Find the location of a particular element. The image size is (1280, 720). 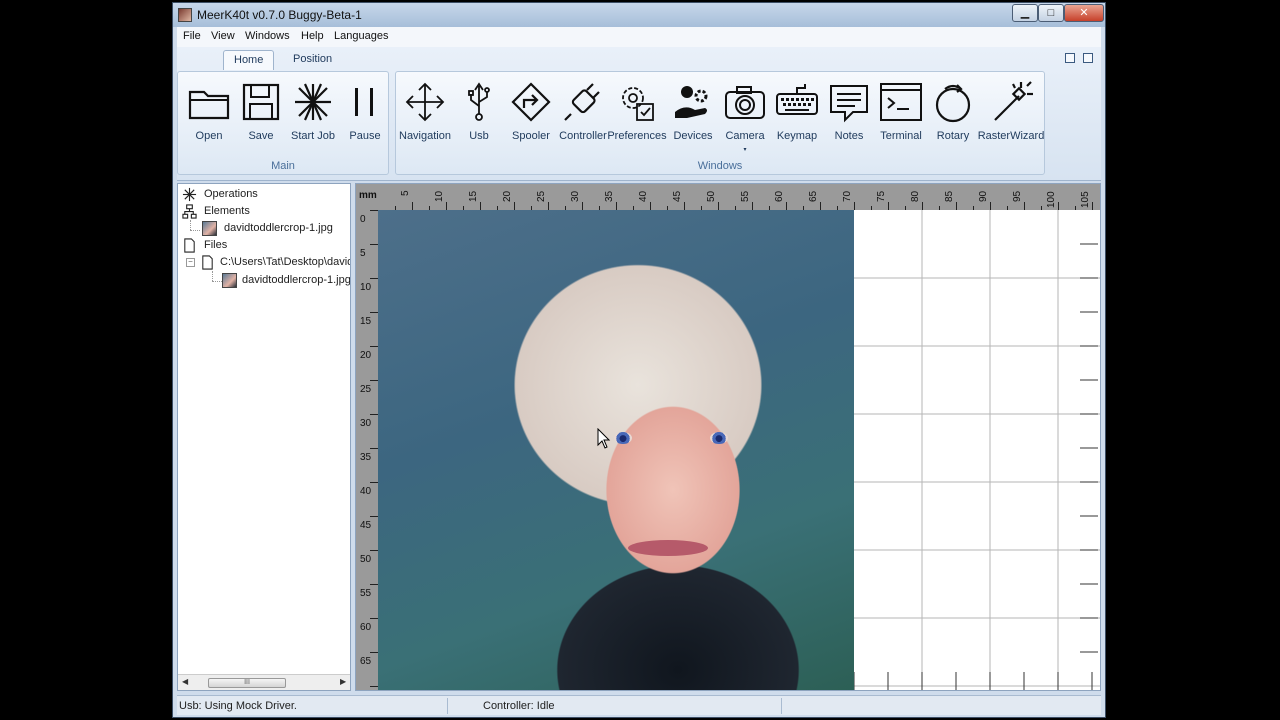

tree-item-files: Files is located at coordinates (266, 245).